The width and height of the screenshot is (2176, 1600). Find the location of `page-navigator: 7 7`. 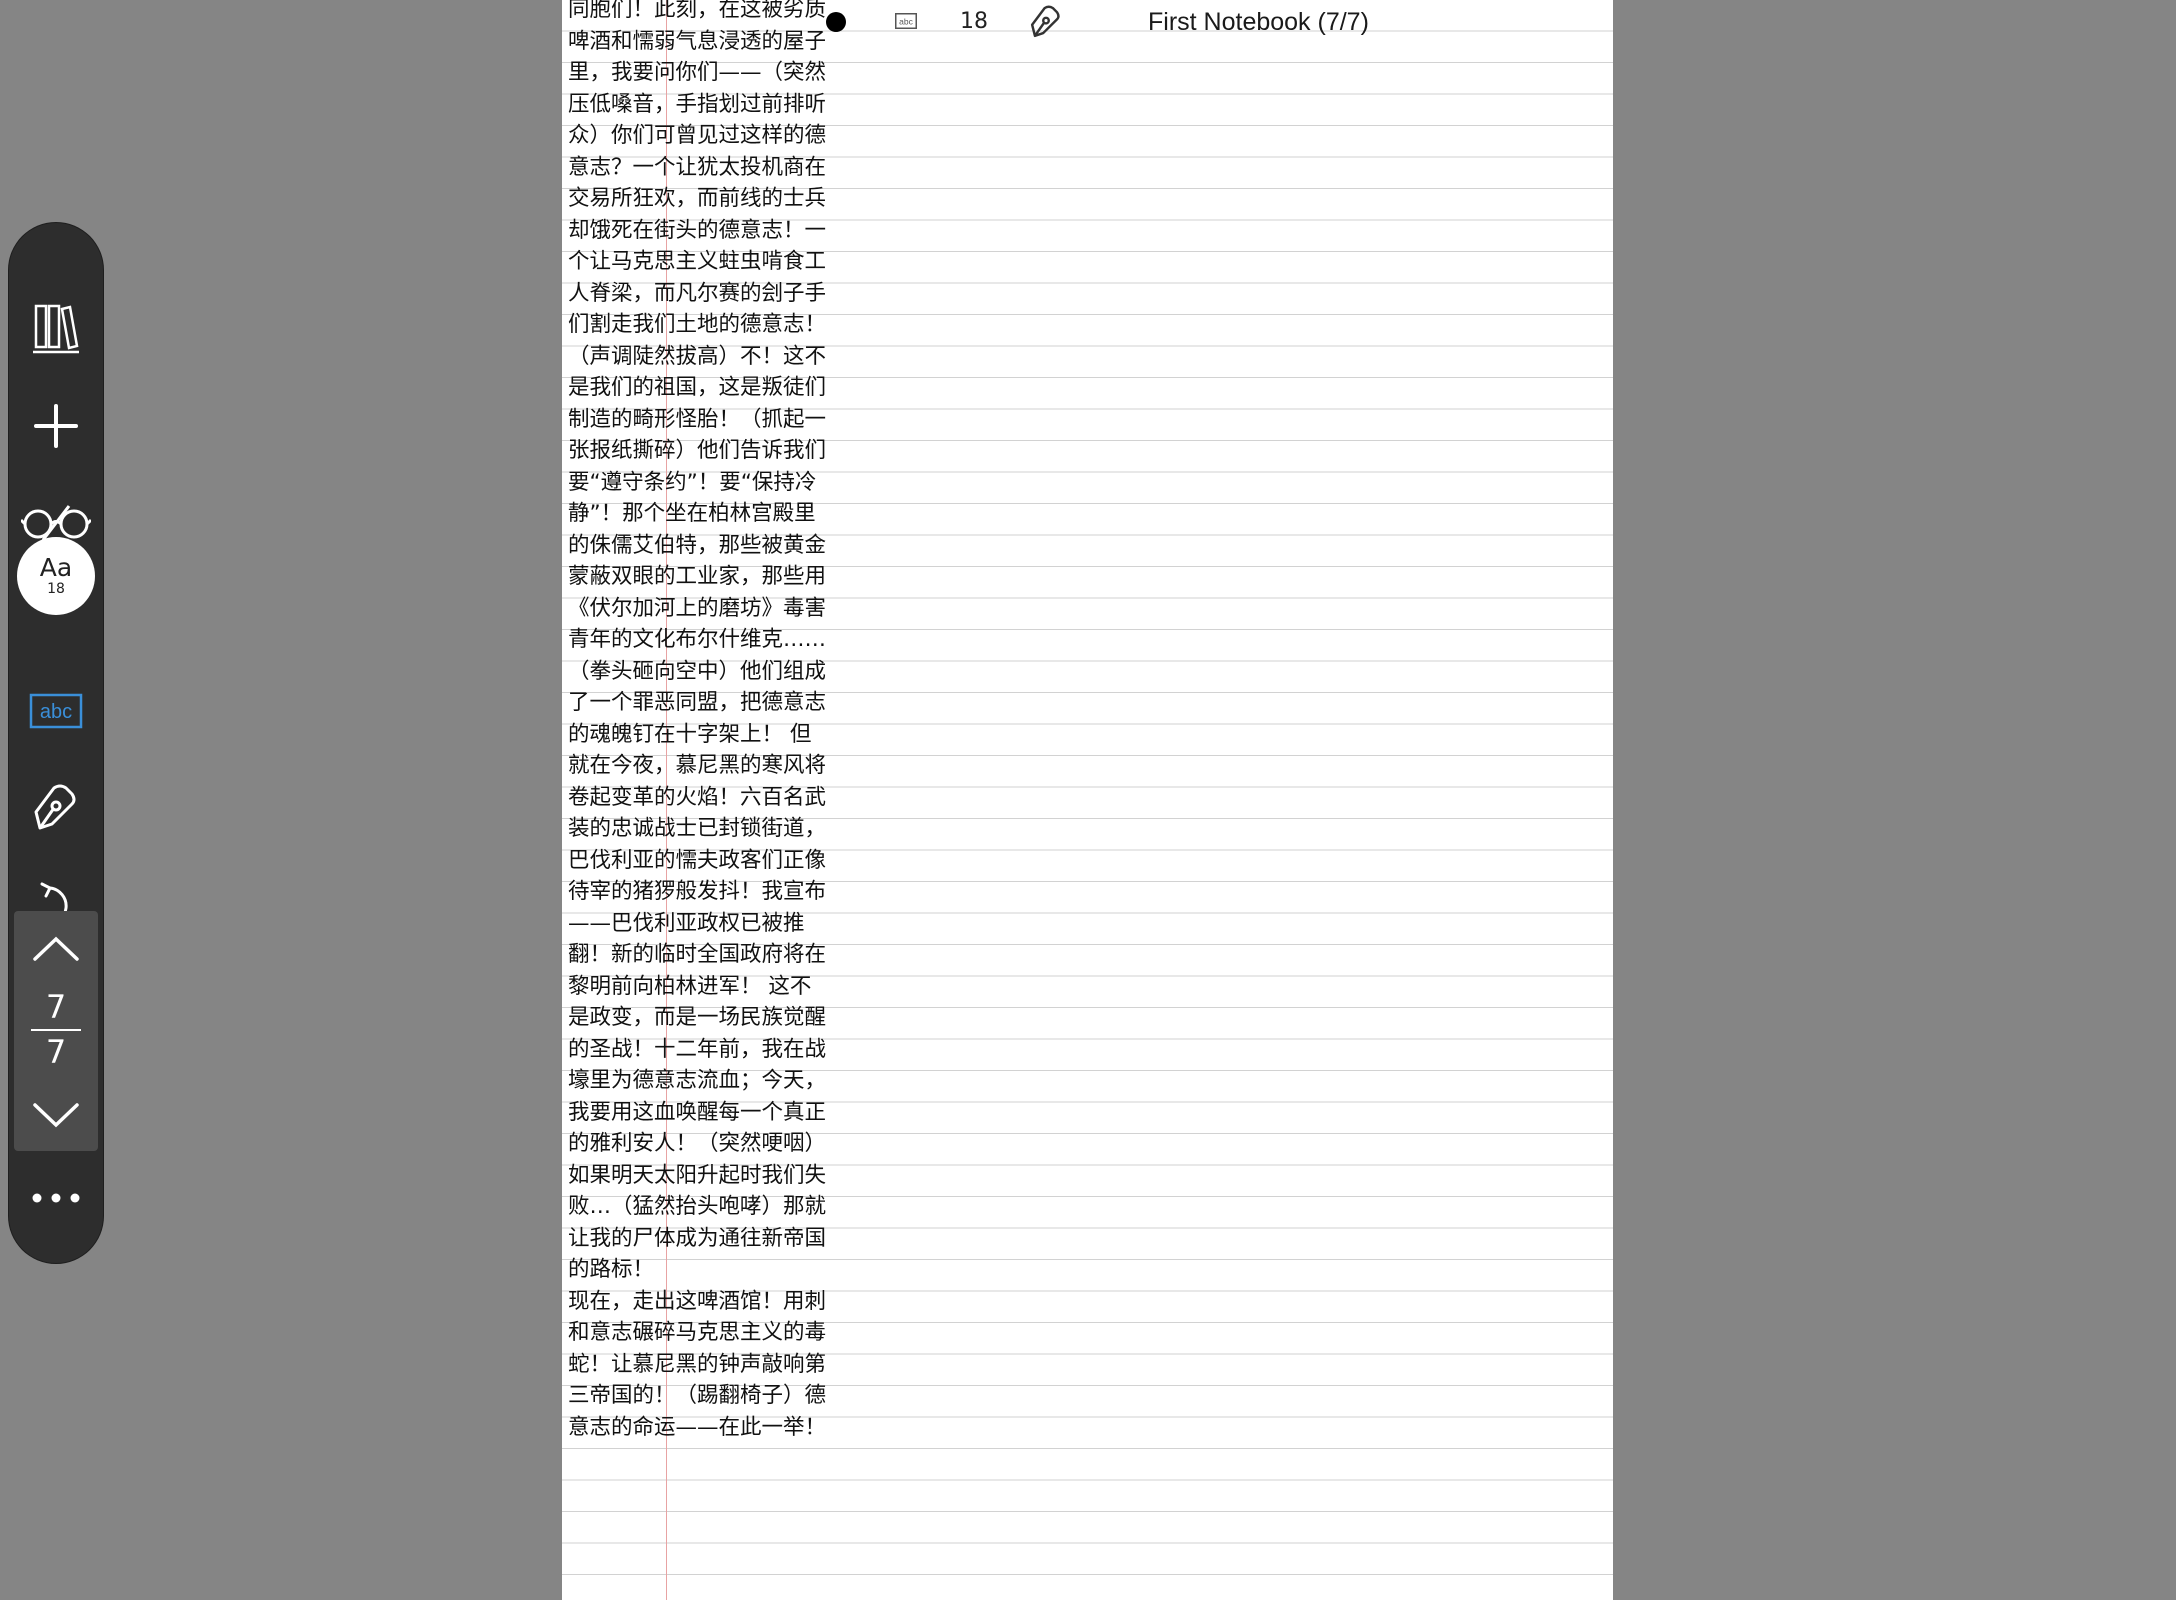

page-navigator: 7 7 is located at coordinates (56, 1031).